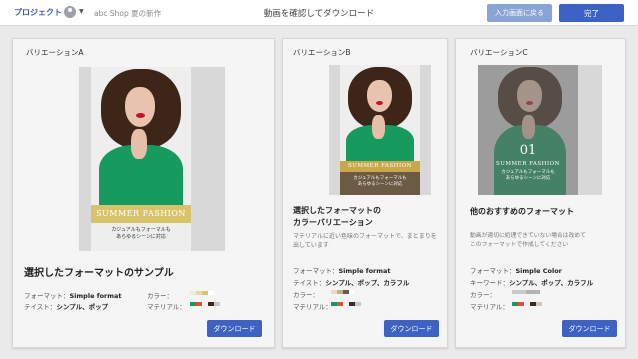 Image resolution: width=638 pixels, height=359 pixels. What do you see at coordinates (81, 11) in the screenshot?
I see `chevron-down-icon: ▼` at bounding box center [81, 11].